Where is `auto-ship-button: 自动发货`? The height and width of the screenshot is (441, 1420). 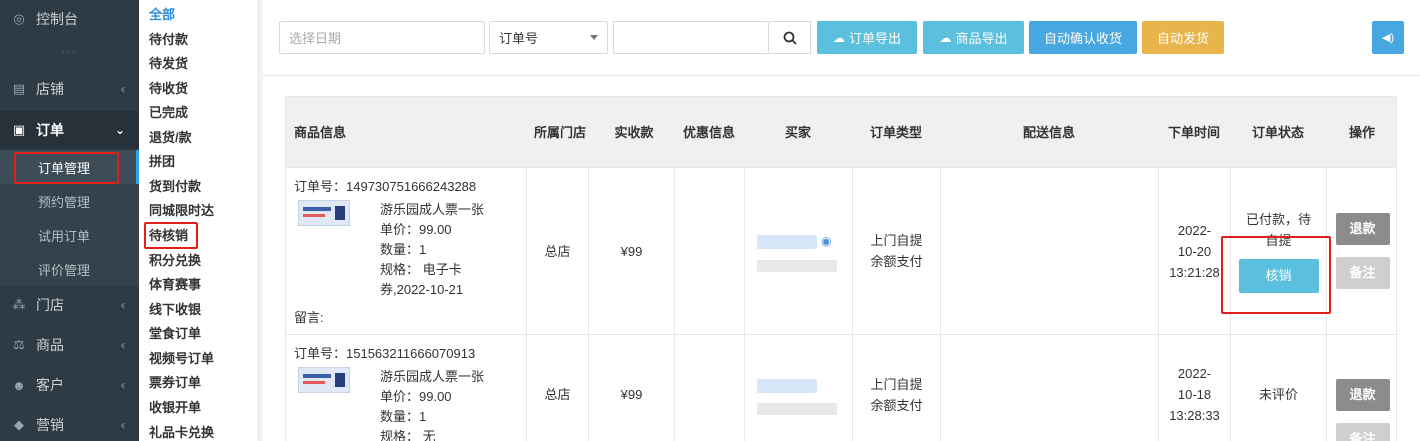 auto-ship-button: 自动发货 is located at coordinates (1183, 37).